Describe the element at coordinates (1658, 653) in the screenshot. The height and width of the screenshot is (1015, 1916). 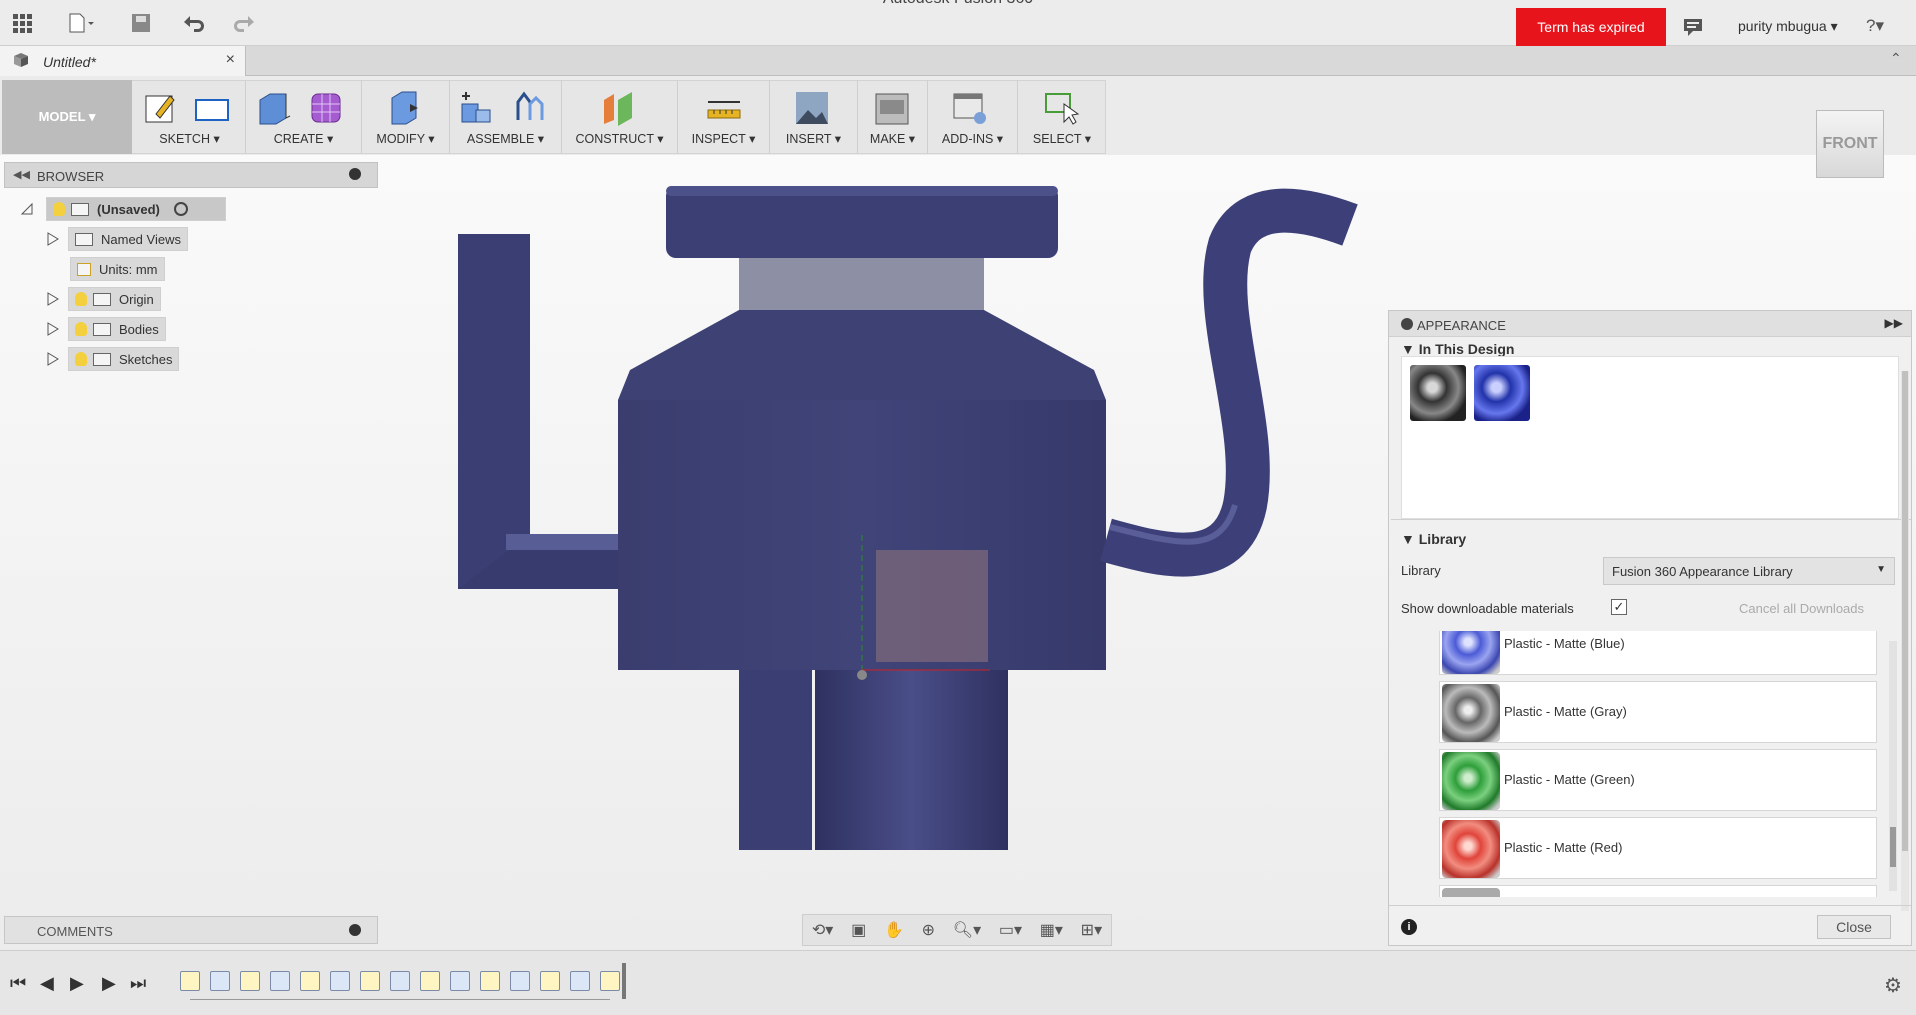
I see `material-item: Plastic - Matte (Blue)` at that location.